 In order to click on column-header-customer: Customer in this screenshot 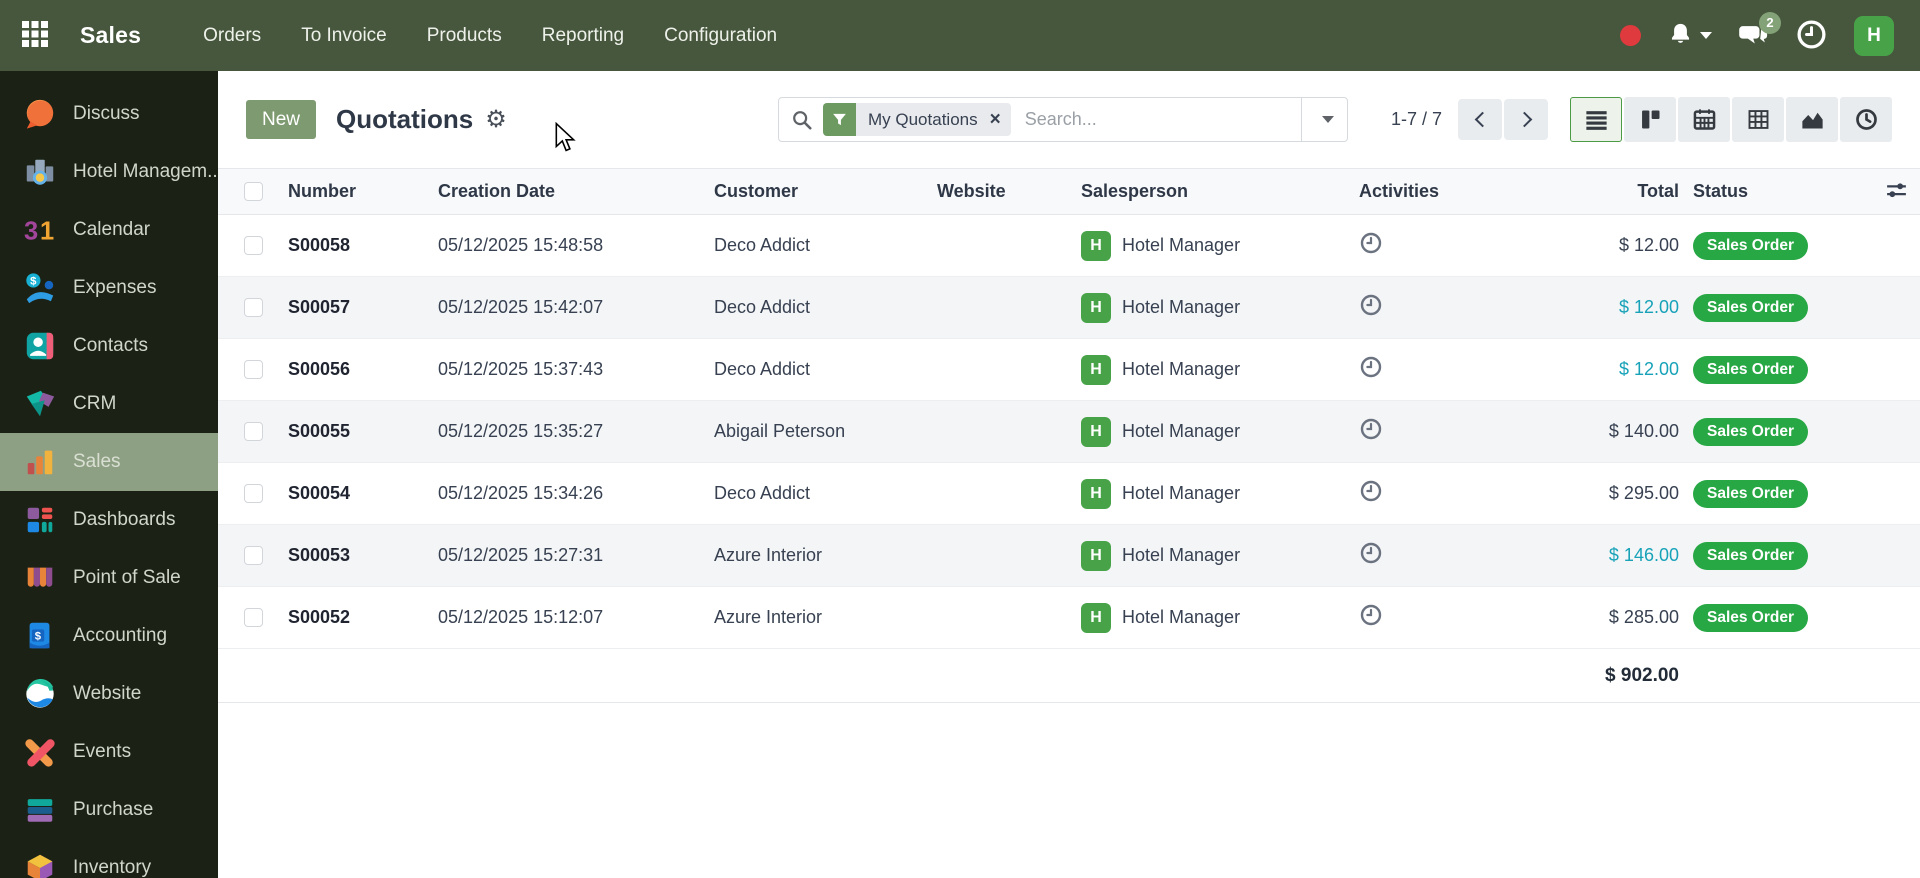, I will do `click(825, 191)`.